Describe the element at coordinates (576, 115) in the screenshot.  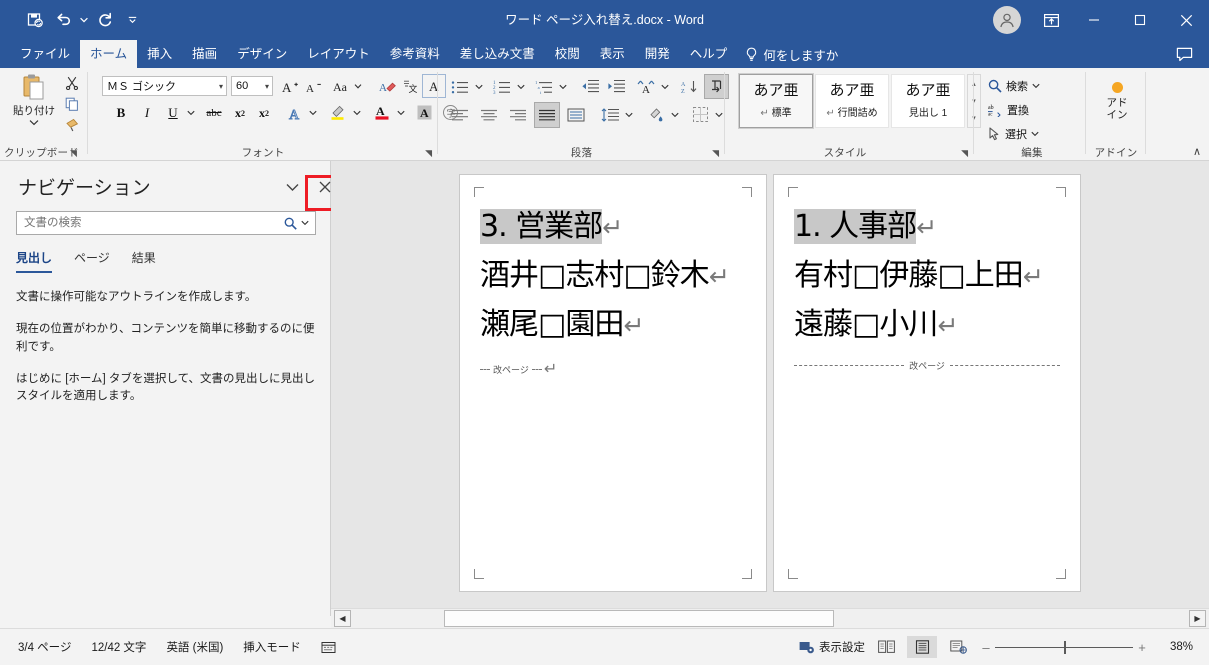
I see `distribute-icon` at that location.